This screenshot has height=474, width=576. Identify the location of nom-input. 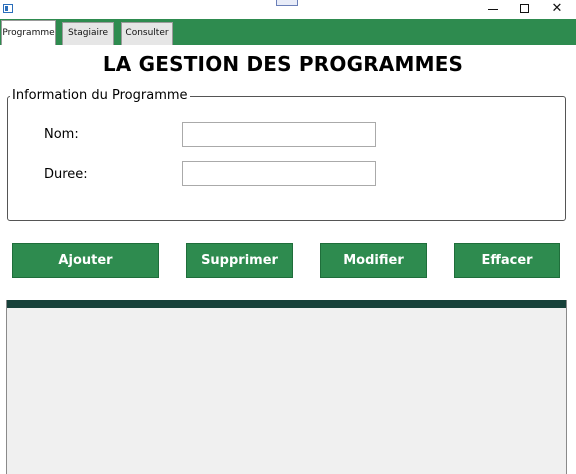
(279, 134).